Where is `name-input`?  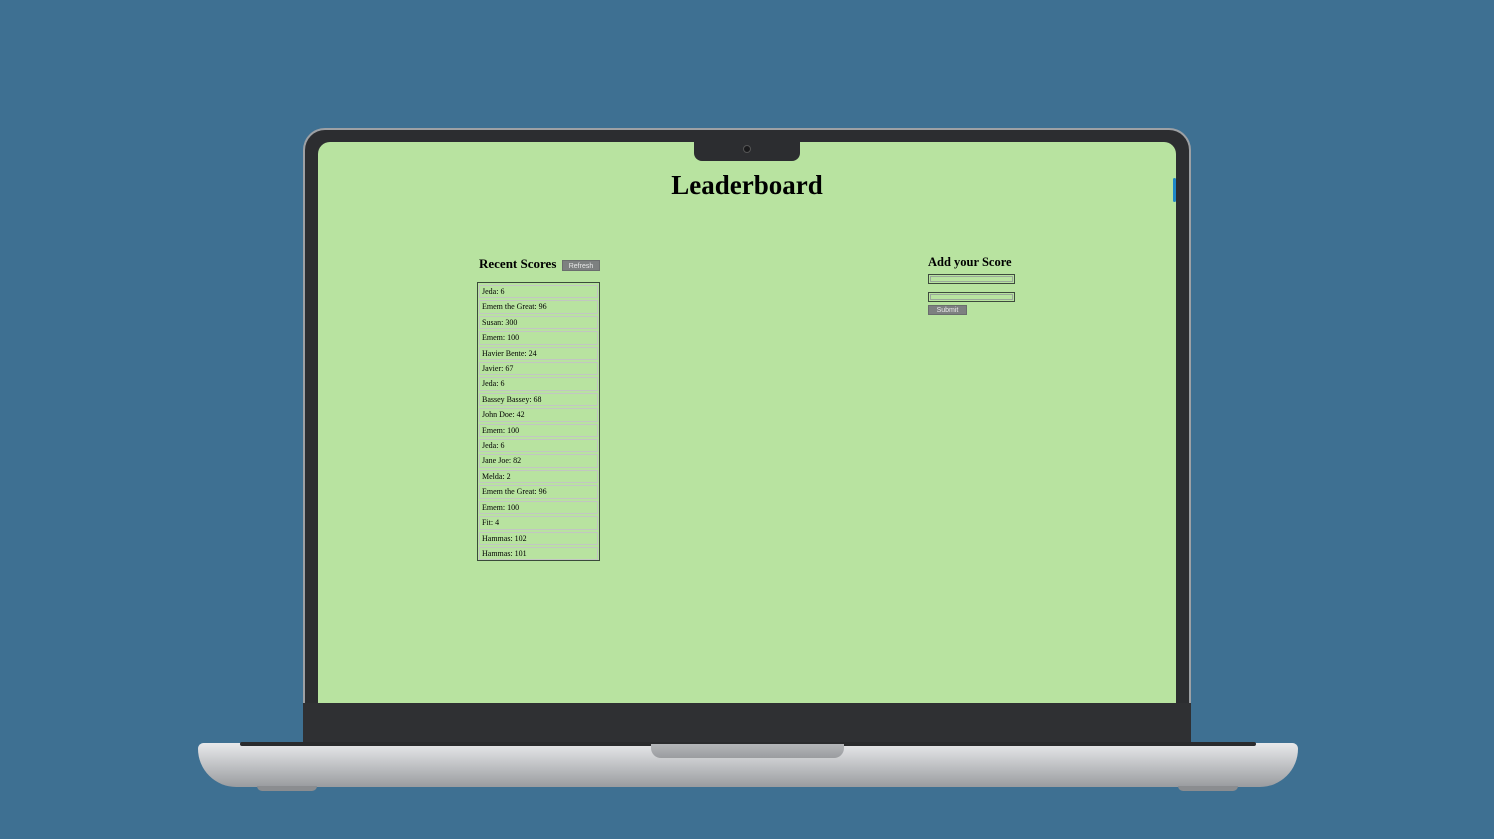
name-input is located at coordinates (971, 279).